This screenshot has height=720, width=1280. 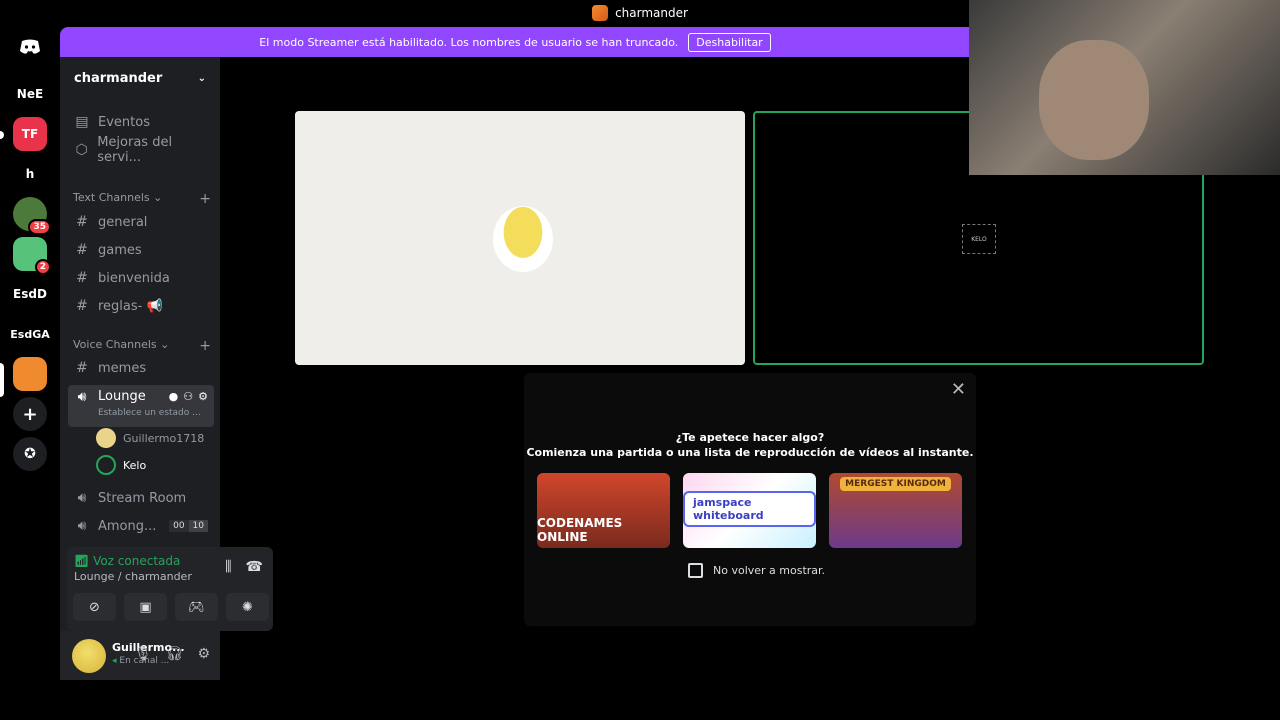 What do you see at coordinates (29, 334) in the screenshot?
I see `server-esdga: EsdGA` at bounding box center [29, 334].